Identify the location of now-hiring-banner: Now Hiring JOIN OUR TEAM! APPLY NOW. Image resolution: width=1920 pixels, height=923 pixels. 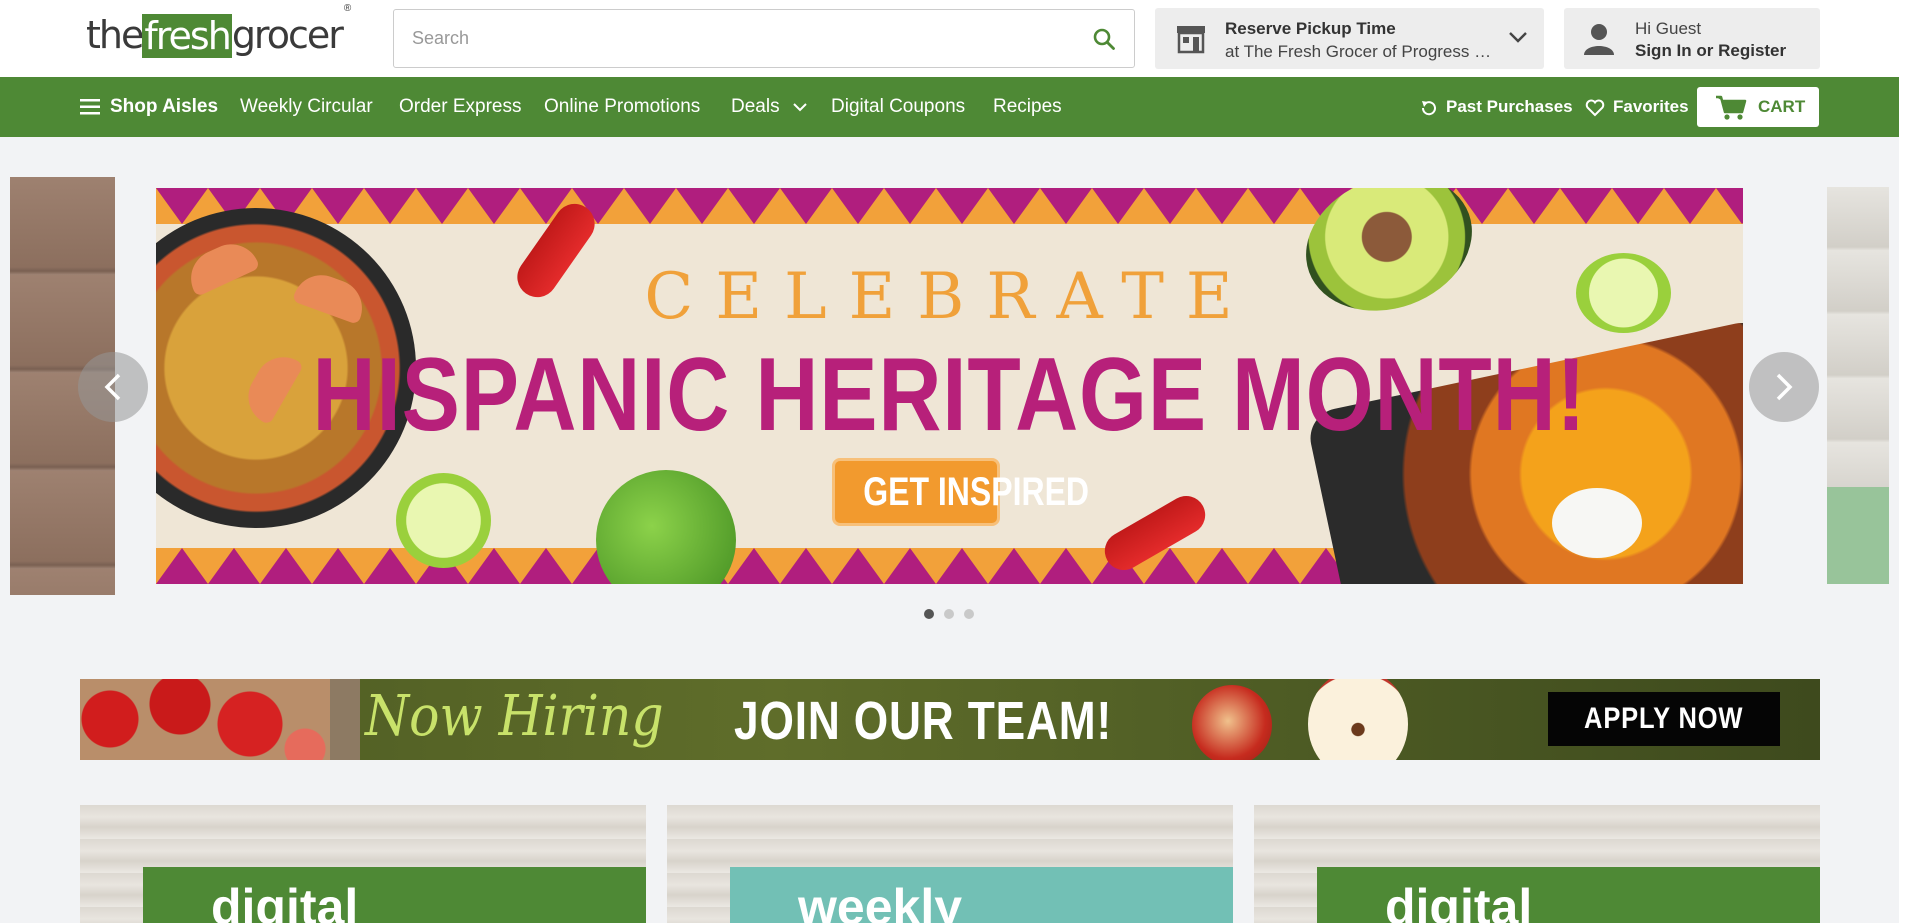
(950, 719).